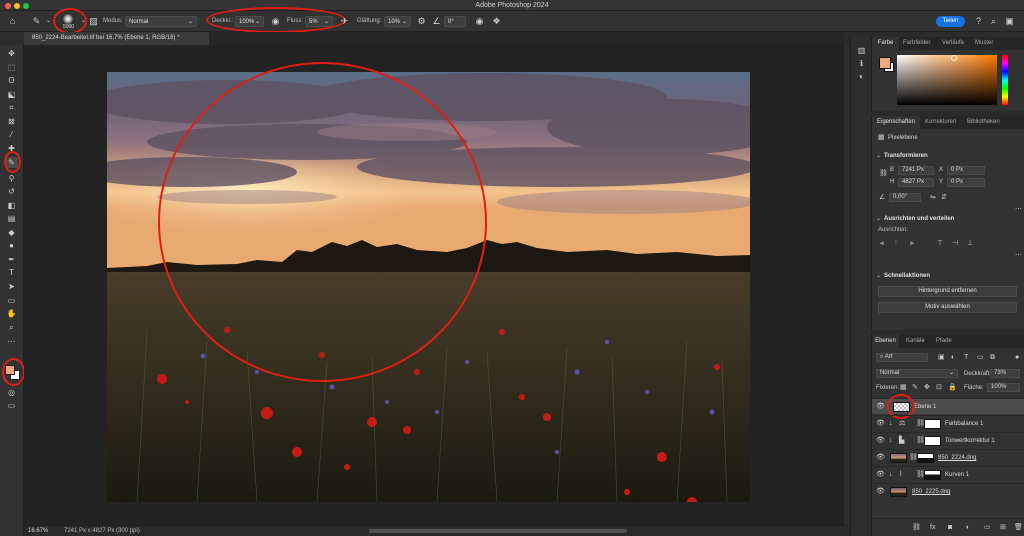 This screenshot has width=1024, height=536. I want to click on zoom-tool-icon: ⌕, so click(11, 327).